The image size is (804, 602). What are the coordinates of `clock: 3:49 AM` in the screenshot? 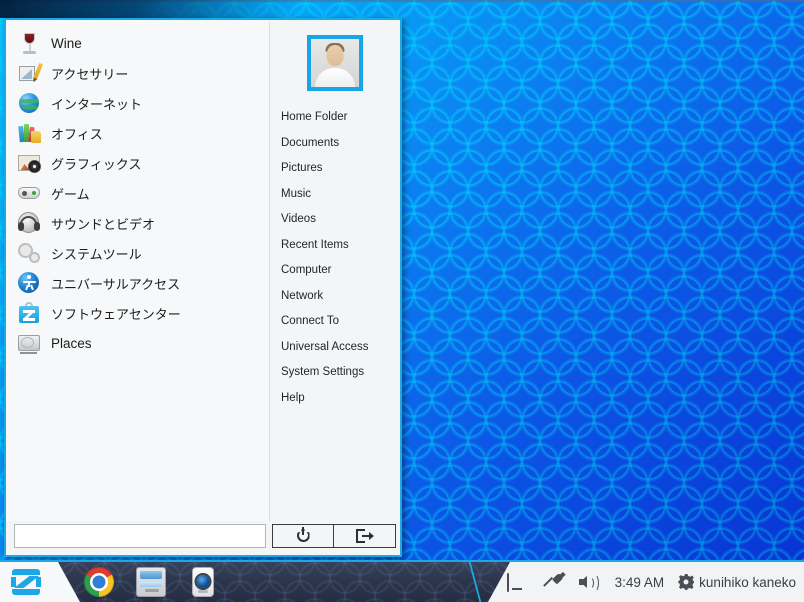 It's located at (640, 582).